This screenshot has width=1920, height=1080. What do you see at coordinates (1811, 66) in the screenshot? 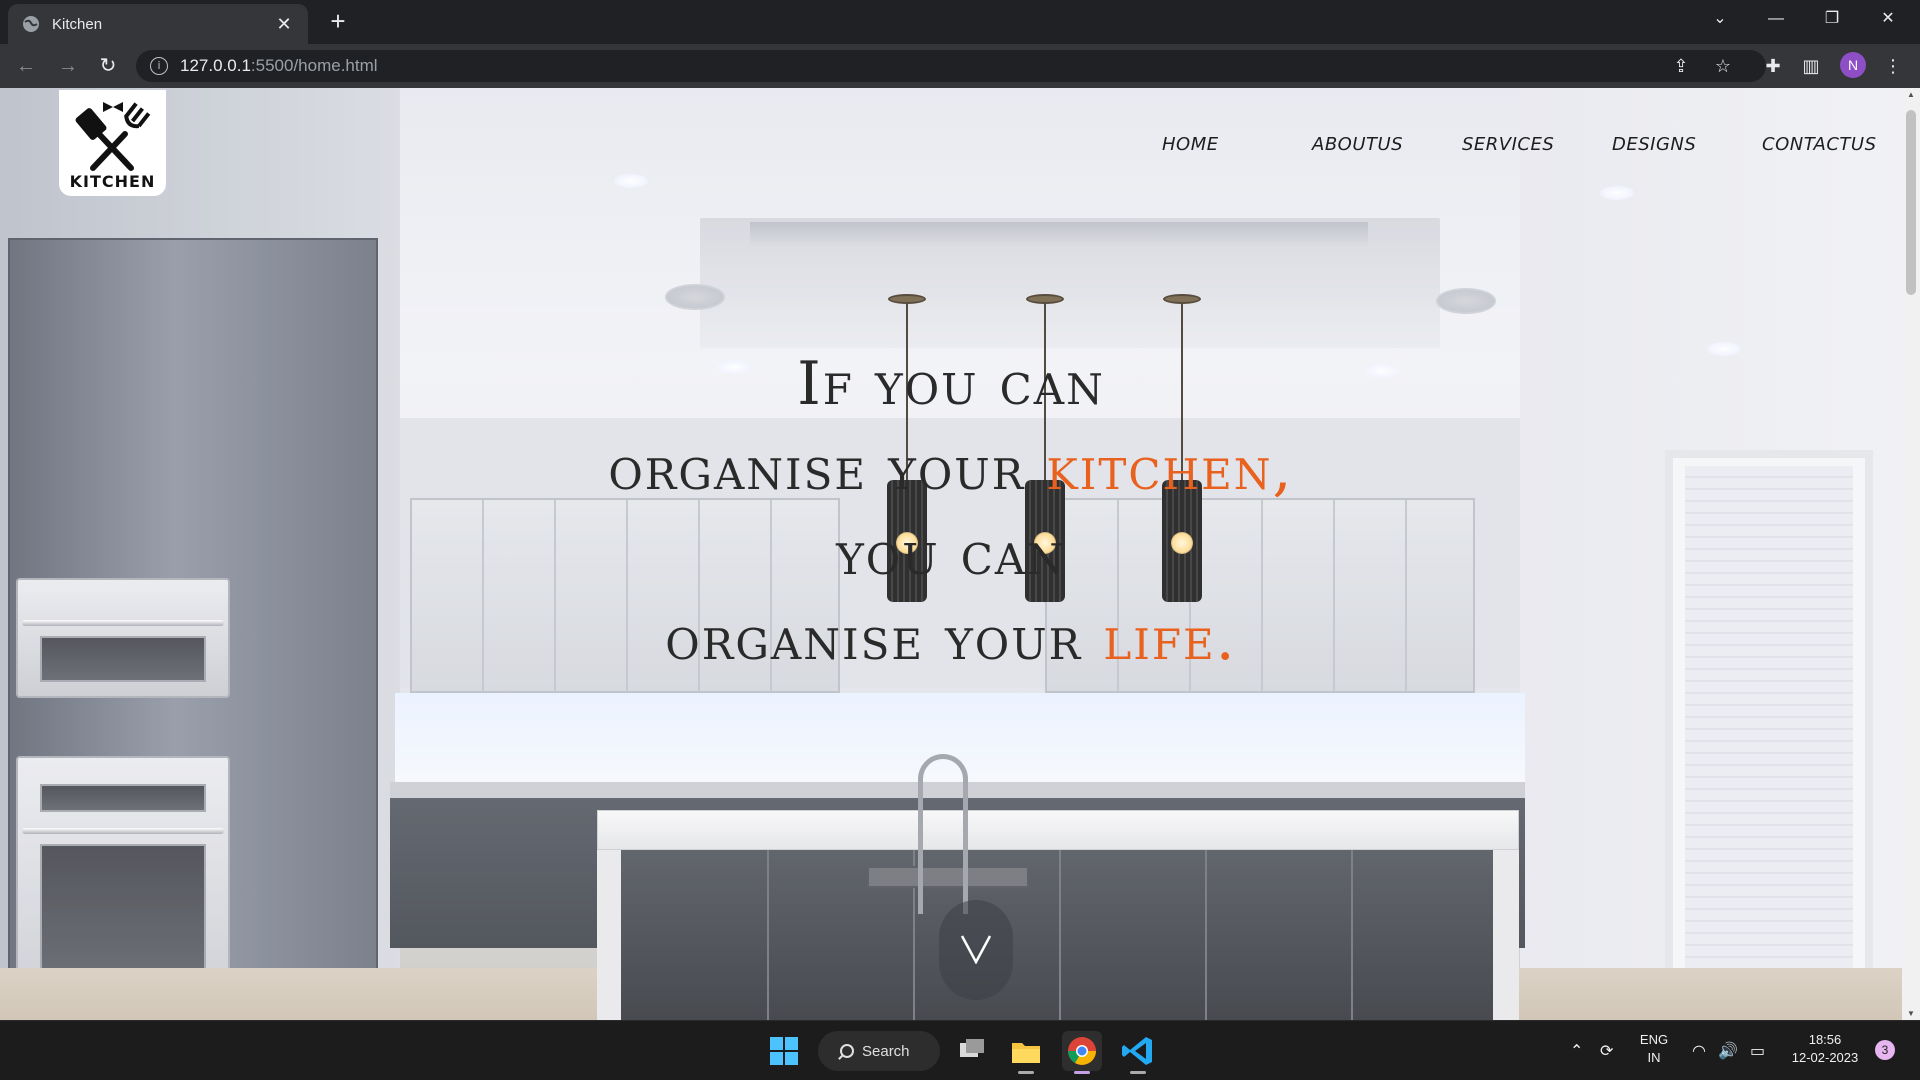
I see `side-panel-icon: ▥` at bounding box center [1811, 66].